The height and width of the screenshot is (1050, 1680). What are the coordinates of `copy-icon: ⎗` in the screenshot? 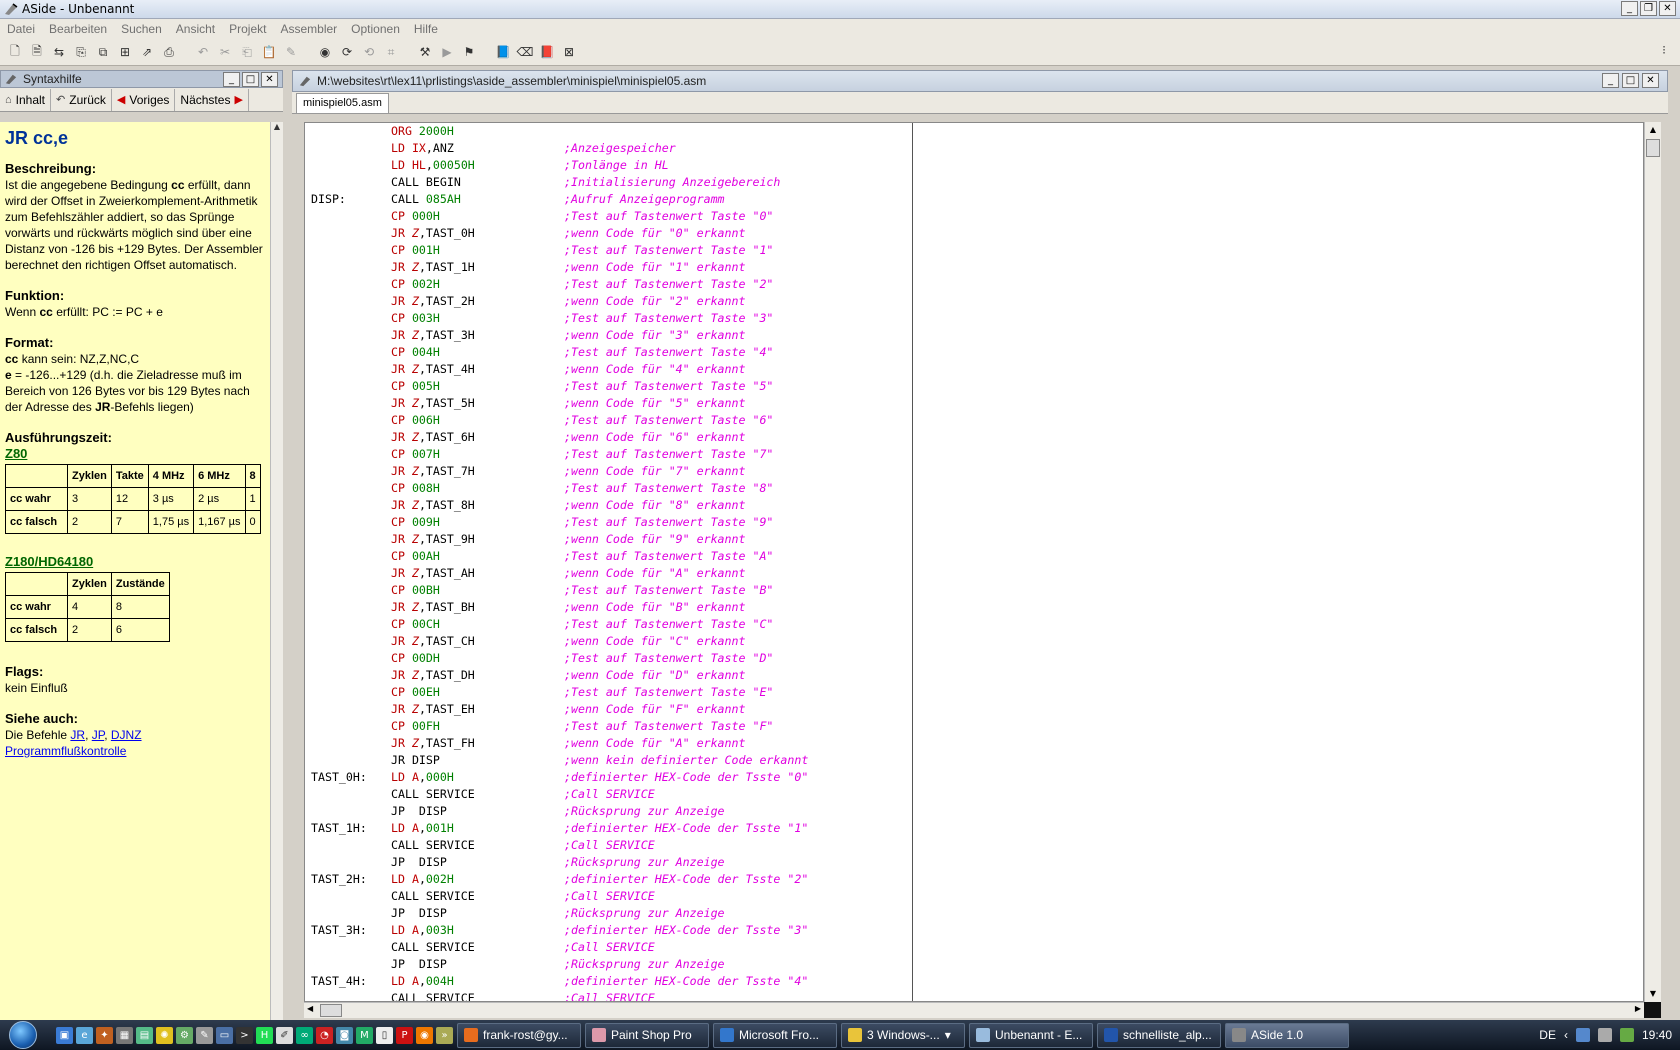 It's located at (247, 52).